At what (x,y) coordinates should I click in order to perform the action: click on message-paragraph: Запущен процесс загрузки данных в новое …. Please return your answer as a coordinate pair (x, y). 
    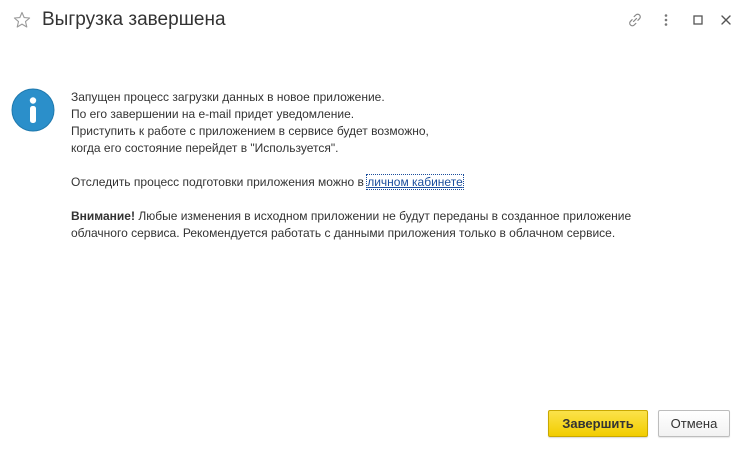
    Looking at the image, I should click on (401, 123).